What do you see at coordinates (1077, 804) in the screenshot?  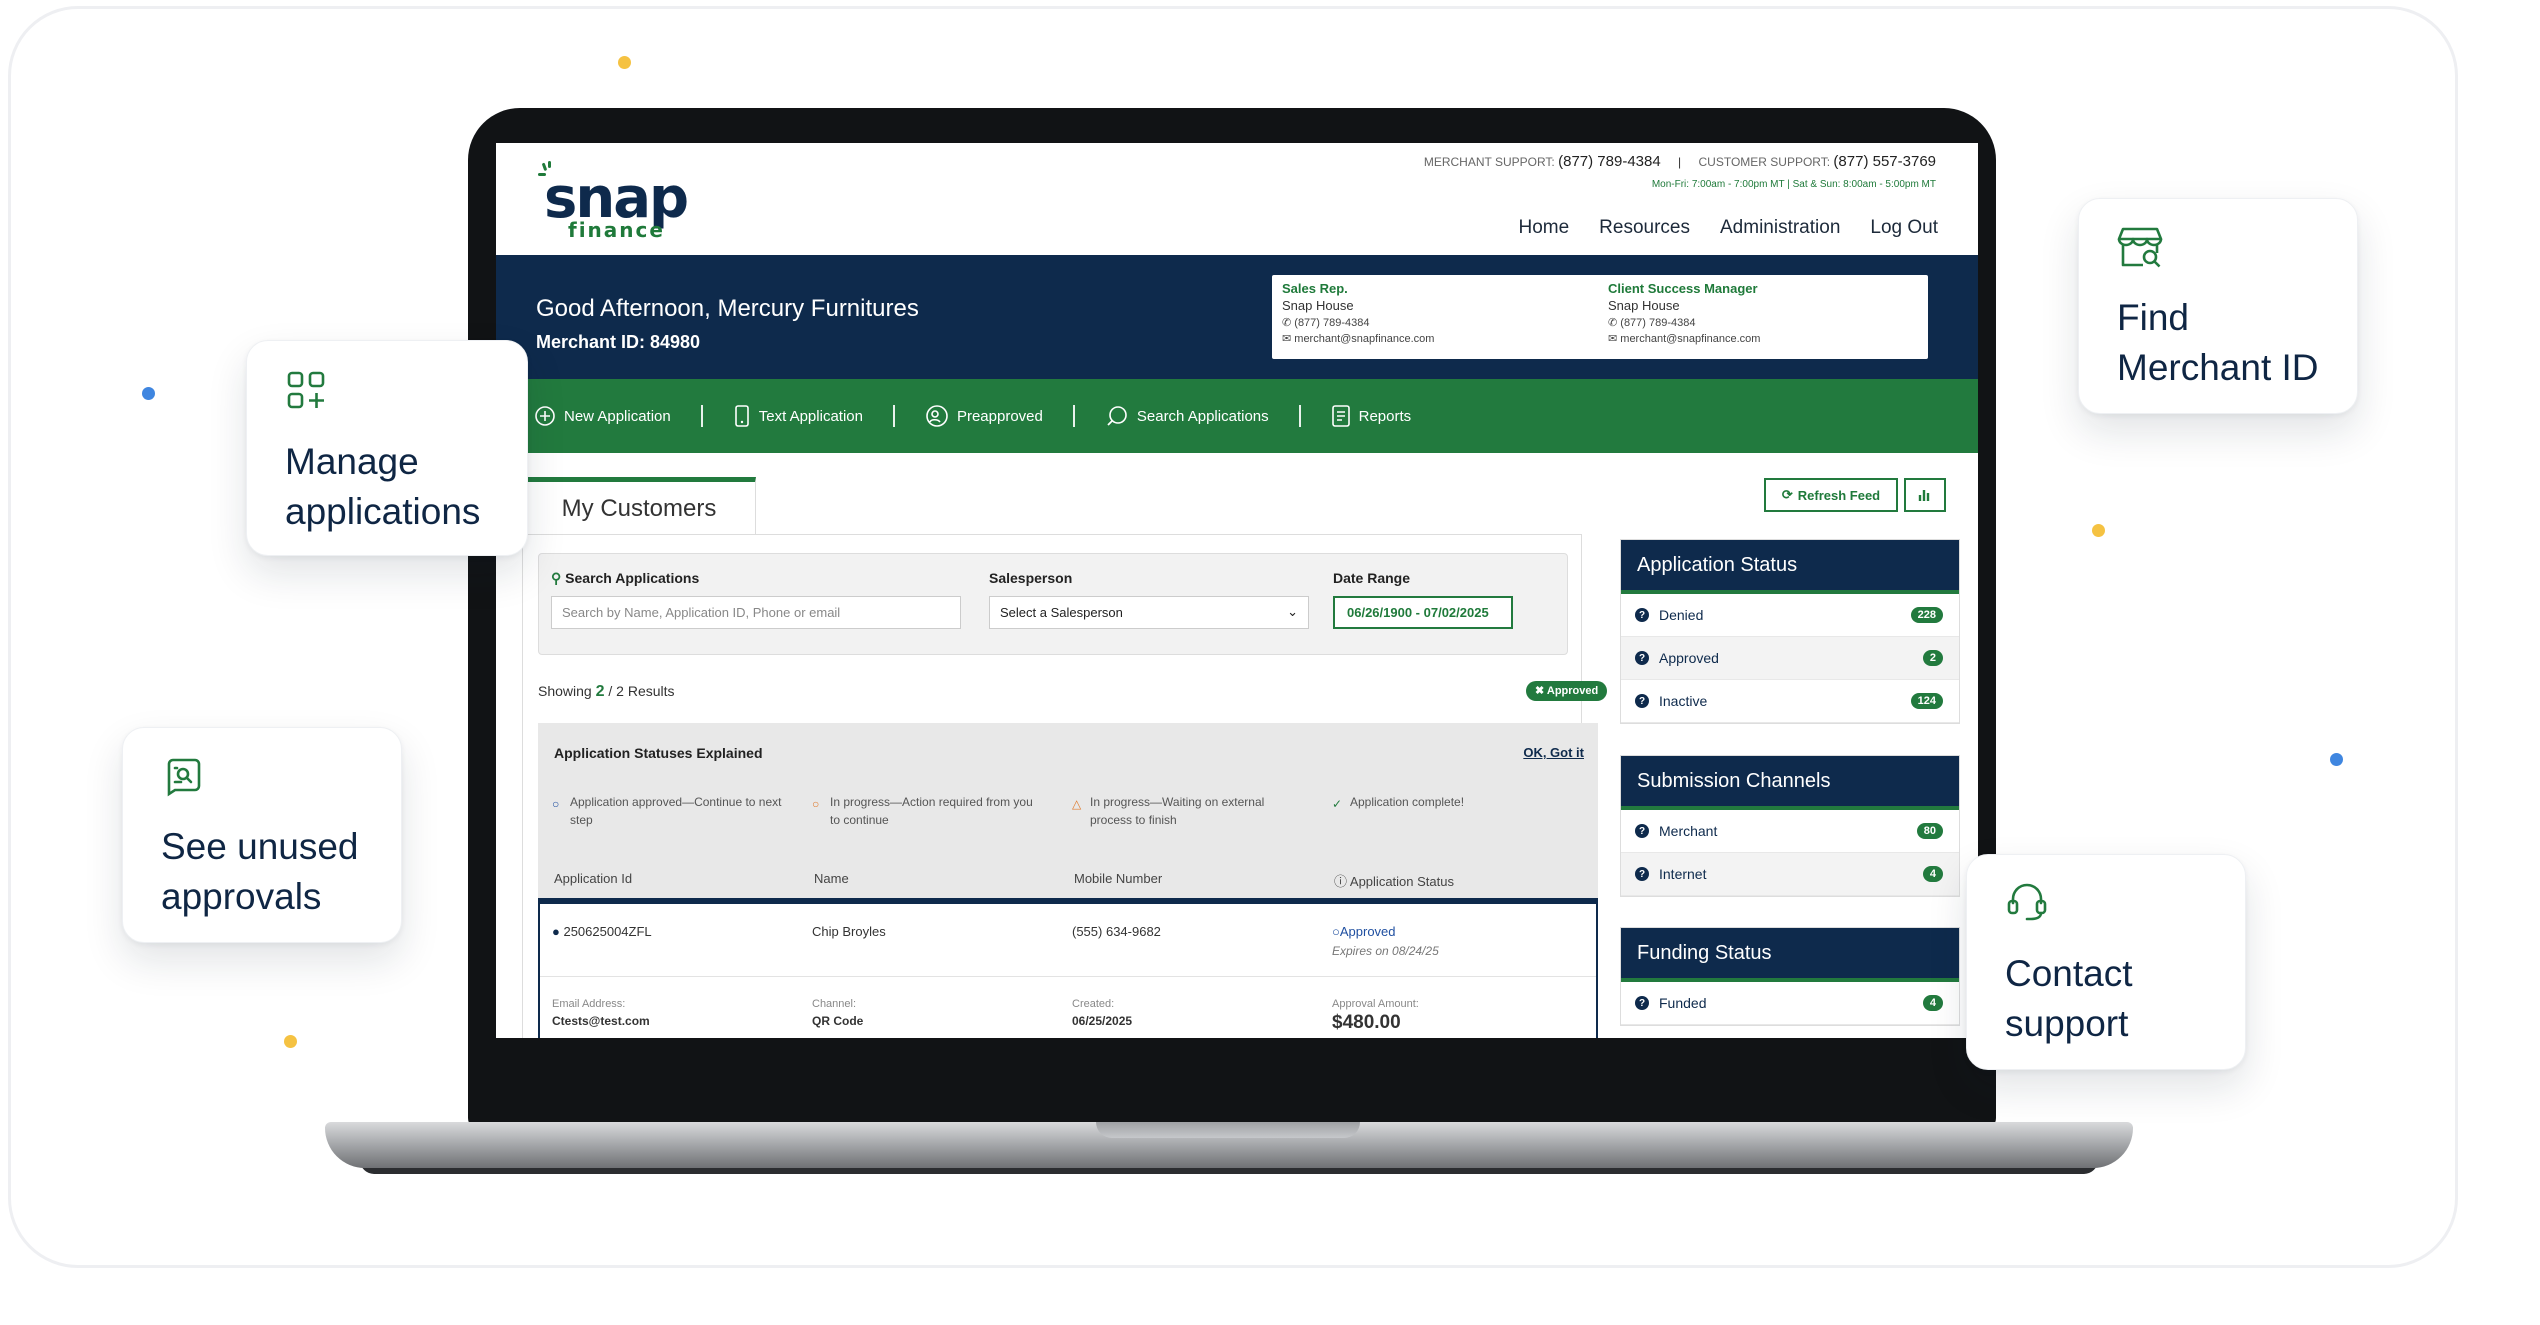 I see `triangle-icon: △` at bounding box center [1077, 804].